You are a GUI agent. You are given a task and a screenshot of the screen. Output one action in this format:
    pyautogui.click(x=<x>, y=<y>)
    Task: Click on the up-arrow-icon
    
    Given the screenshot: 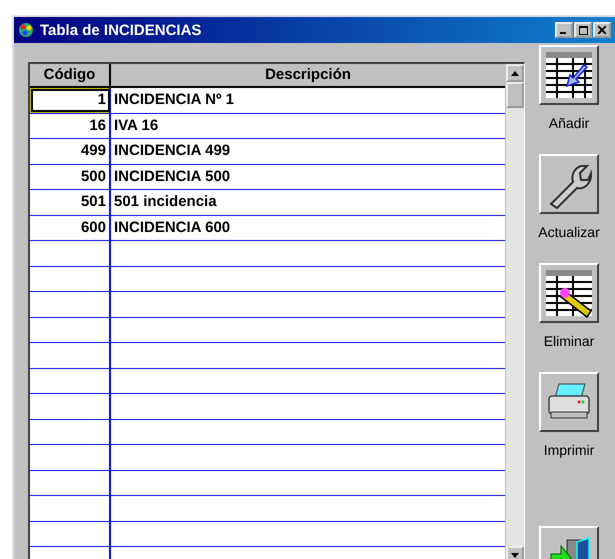 What is the action you would take?
    pyautogui.click(x=515, y=73)
    